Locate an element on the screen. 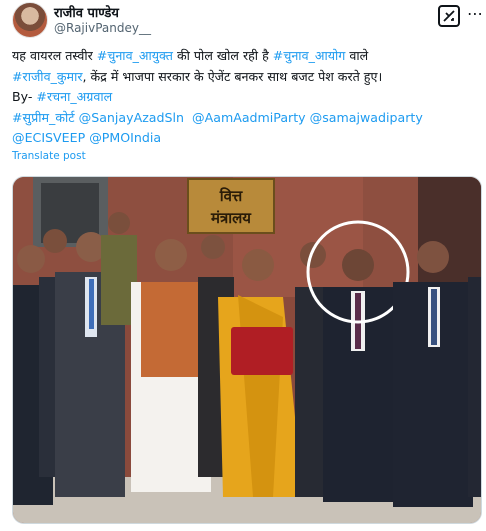  mention-link: @ECISVEEP is located at coordinates (48, 137).